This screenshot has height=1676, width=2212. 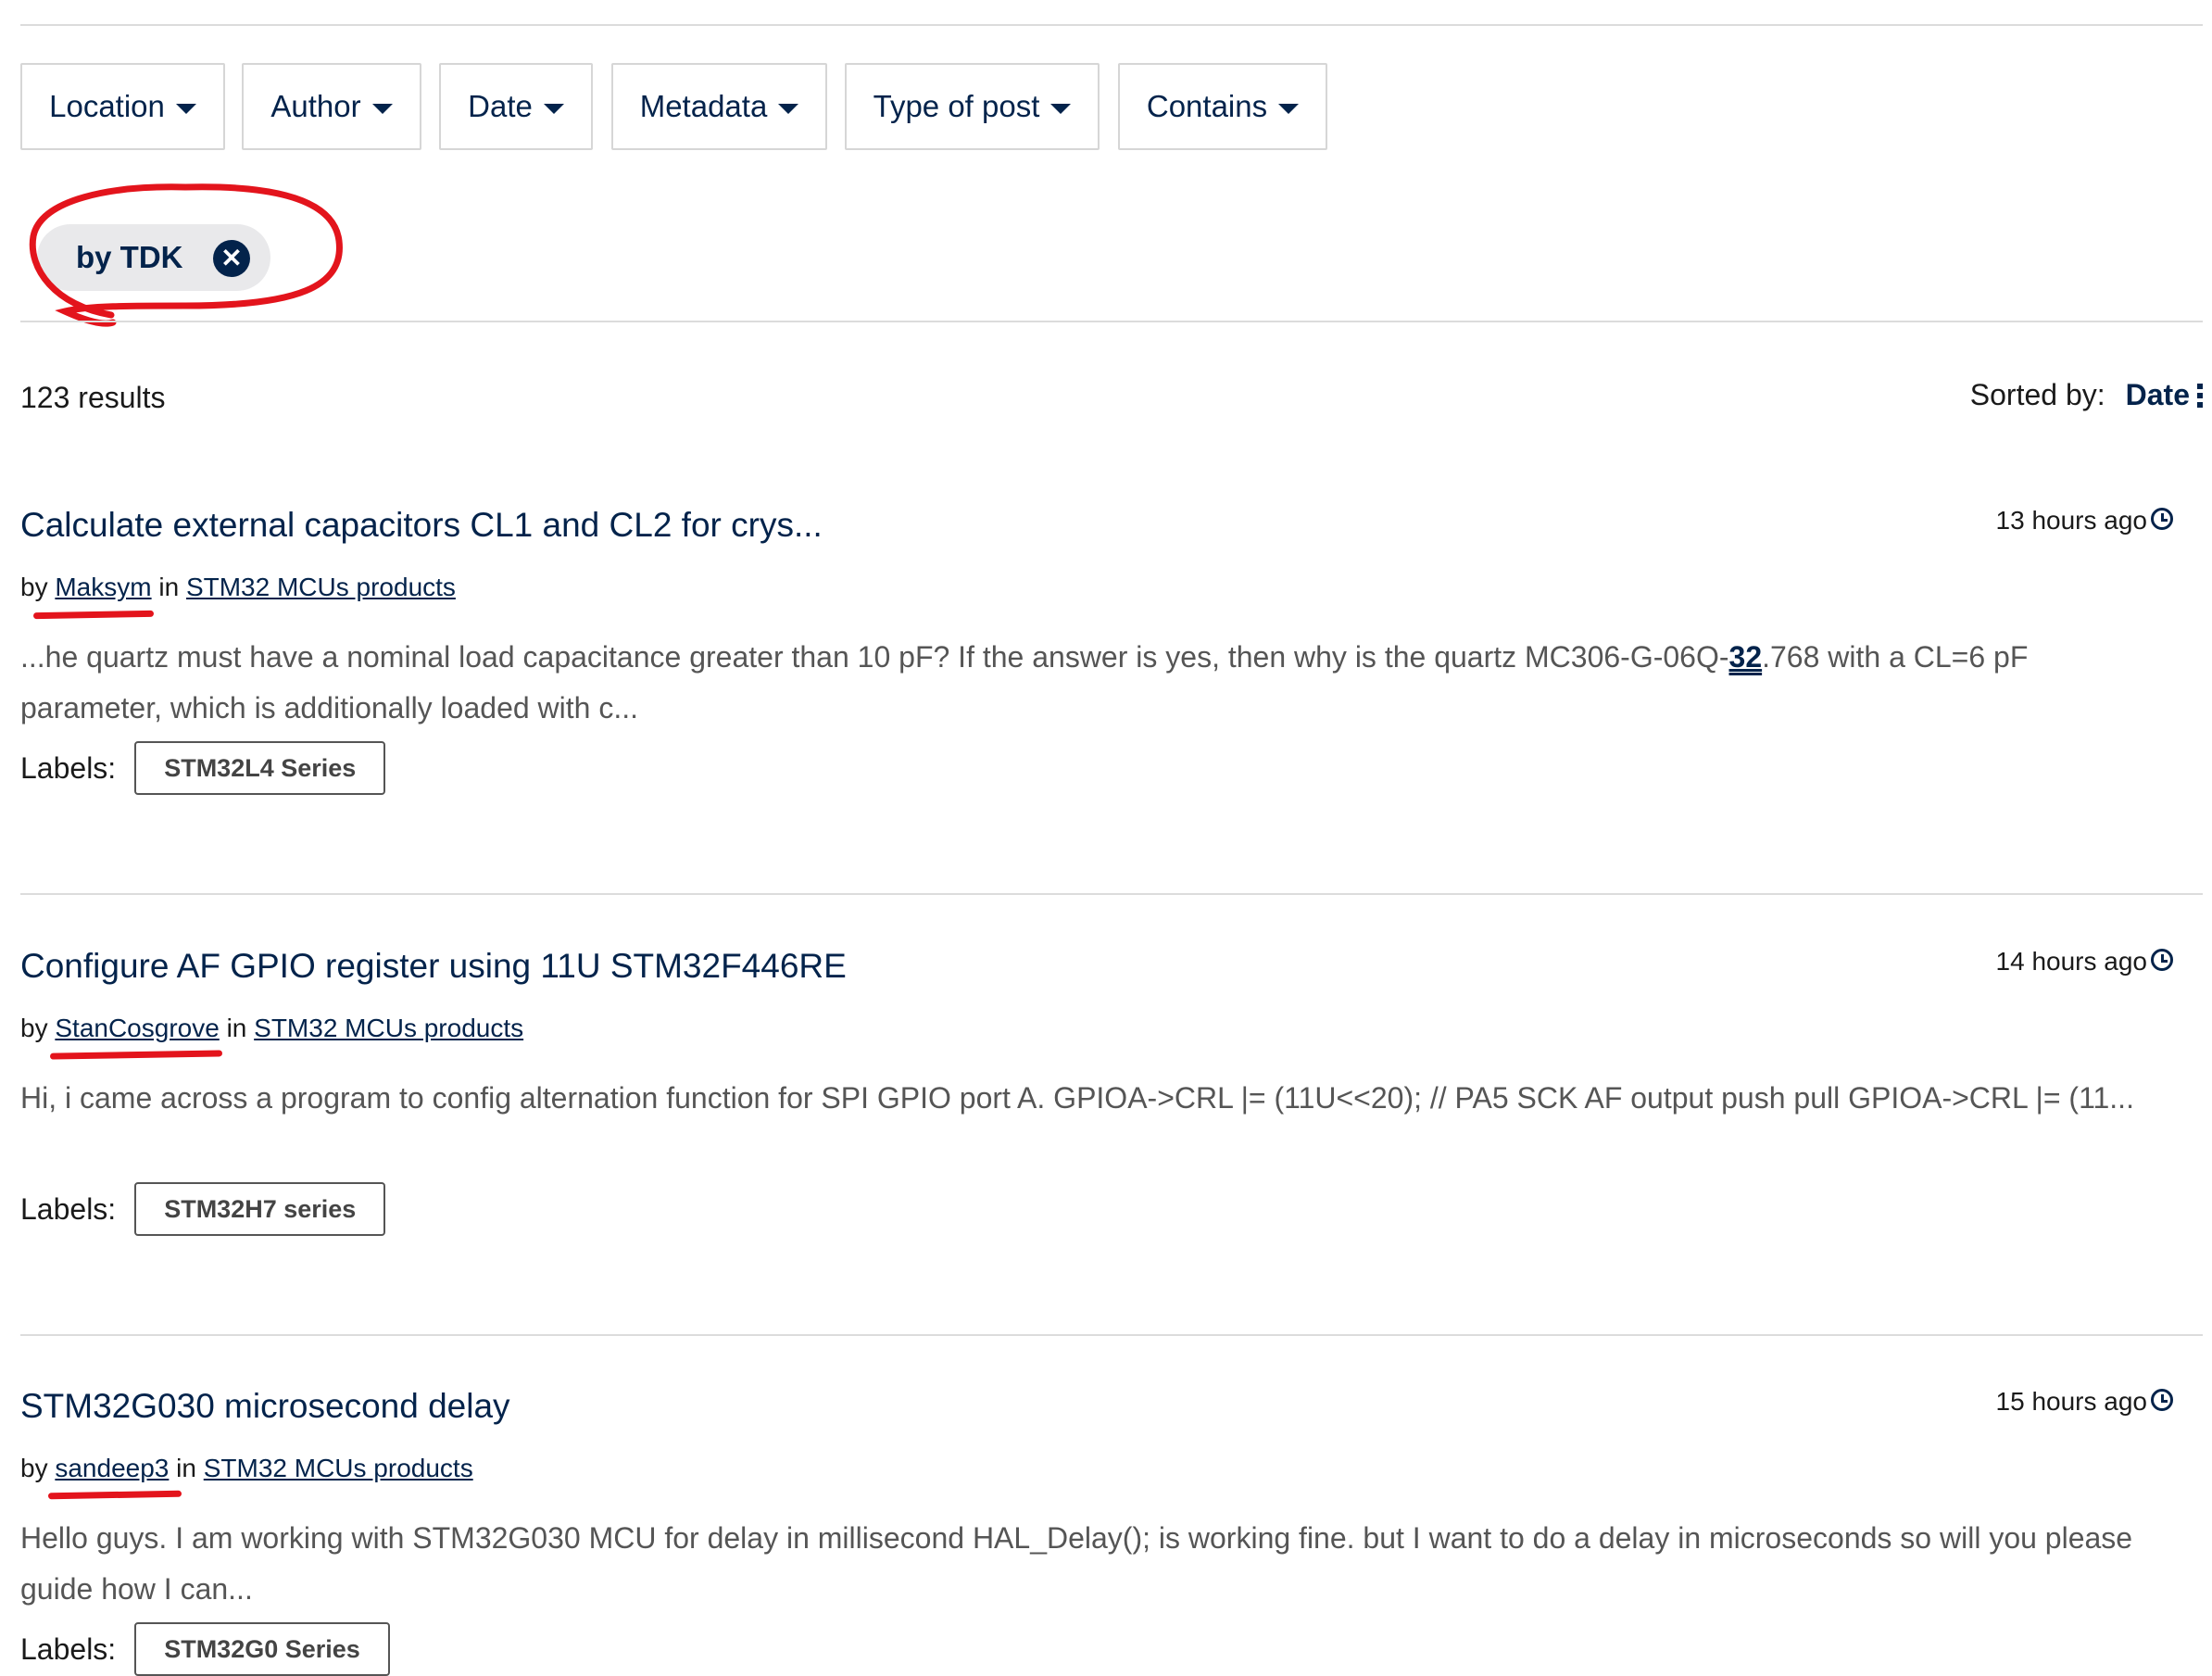 What do you see at coordinates (130, 257) in the screenshot?
I see `active-filter-label: by TDK` at bounding box center [130, 257].